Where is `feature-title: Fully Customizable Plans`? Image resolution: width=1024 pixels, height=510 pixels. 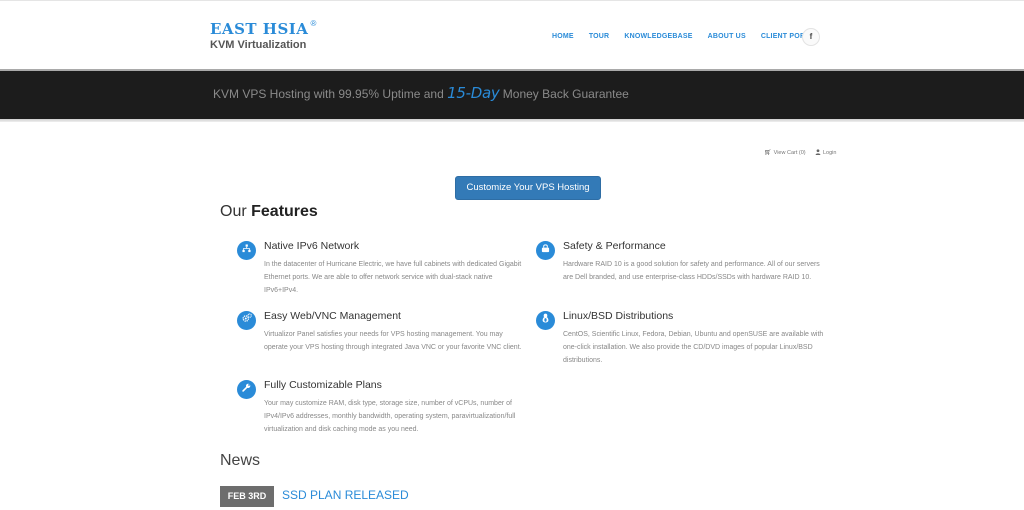
feature-title: Fully Customizable Plans is located at coordinates (323, 385).